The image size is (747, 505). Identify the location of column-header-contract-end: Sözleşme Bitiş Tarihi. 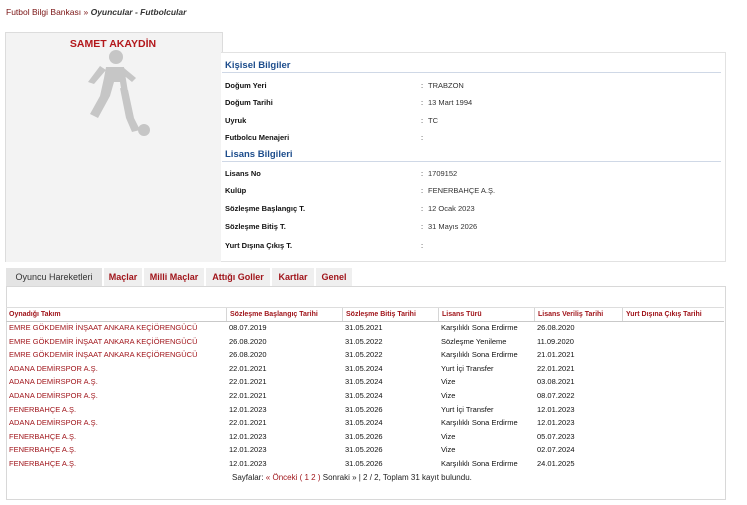
(390, 314).